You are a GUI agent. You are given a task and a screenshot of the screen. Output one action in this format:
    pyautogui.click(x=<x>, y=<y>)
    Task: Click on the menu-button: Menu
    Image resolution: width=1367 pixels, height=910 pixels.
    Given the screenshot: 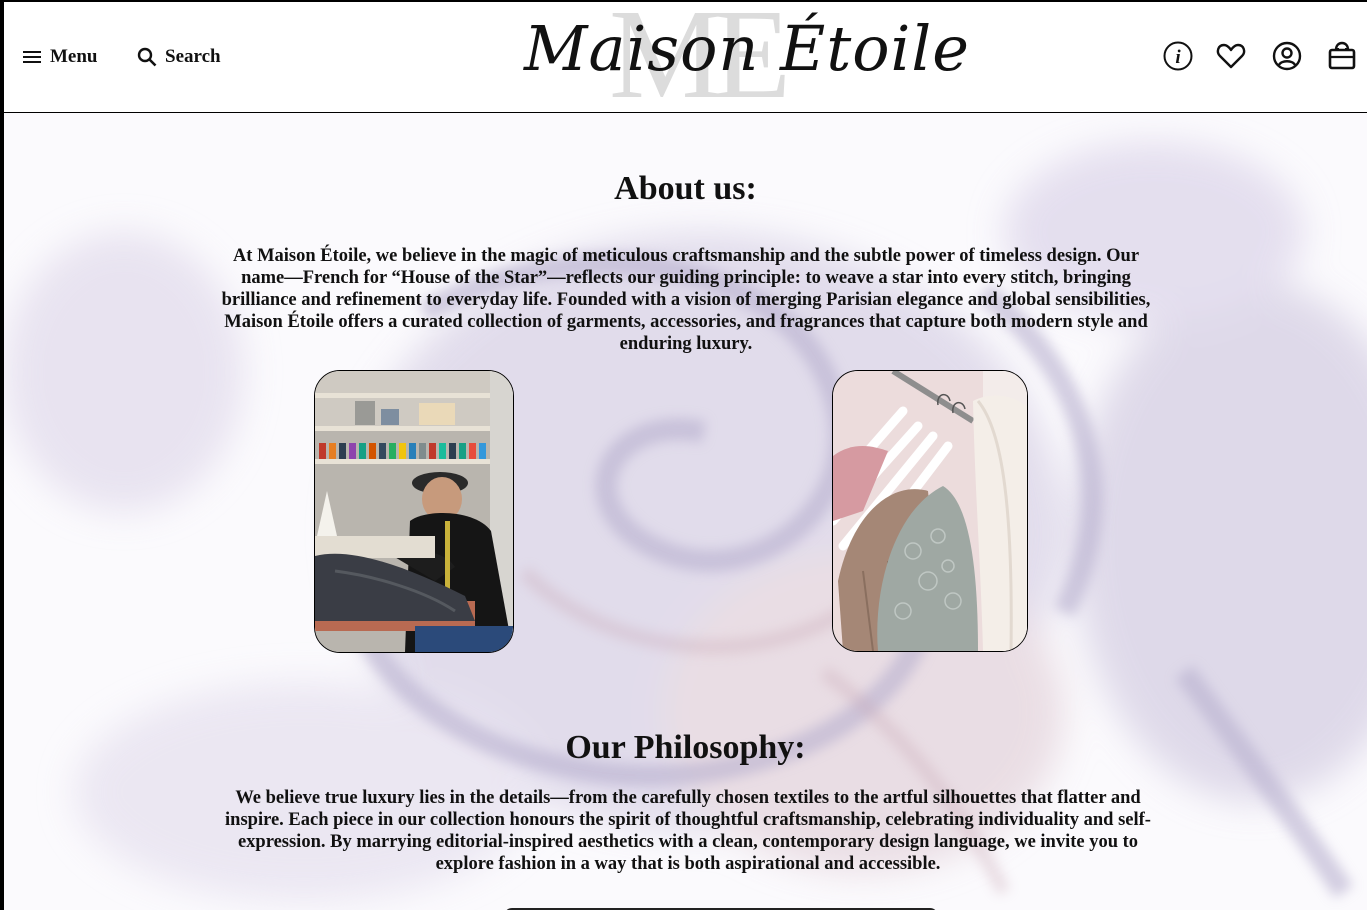 What is the action you would take?
    pyautogui.click(x=60, y=57)
    